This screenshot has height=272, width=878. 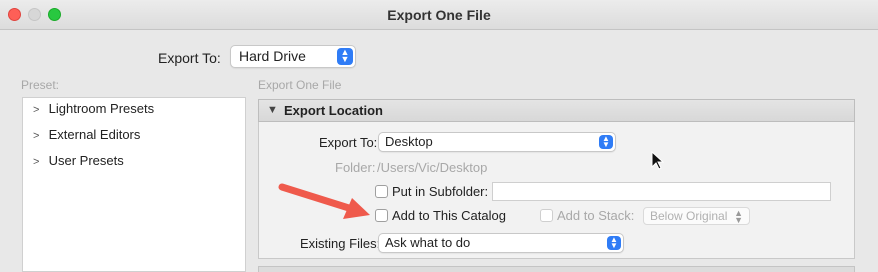 What do you see at coordinates (189, 58) in the screenshot?
I see `export-to-label: Export To:` at bounding box center [189, 58].